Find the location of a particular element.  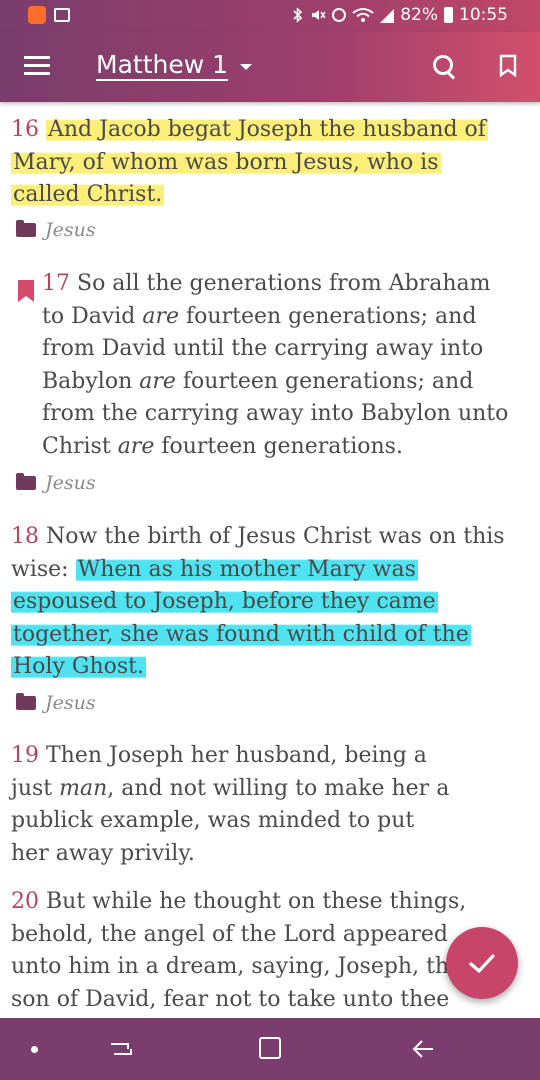

nav-dot-icon is located at coordinates (34, 1049).